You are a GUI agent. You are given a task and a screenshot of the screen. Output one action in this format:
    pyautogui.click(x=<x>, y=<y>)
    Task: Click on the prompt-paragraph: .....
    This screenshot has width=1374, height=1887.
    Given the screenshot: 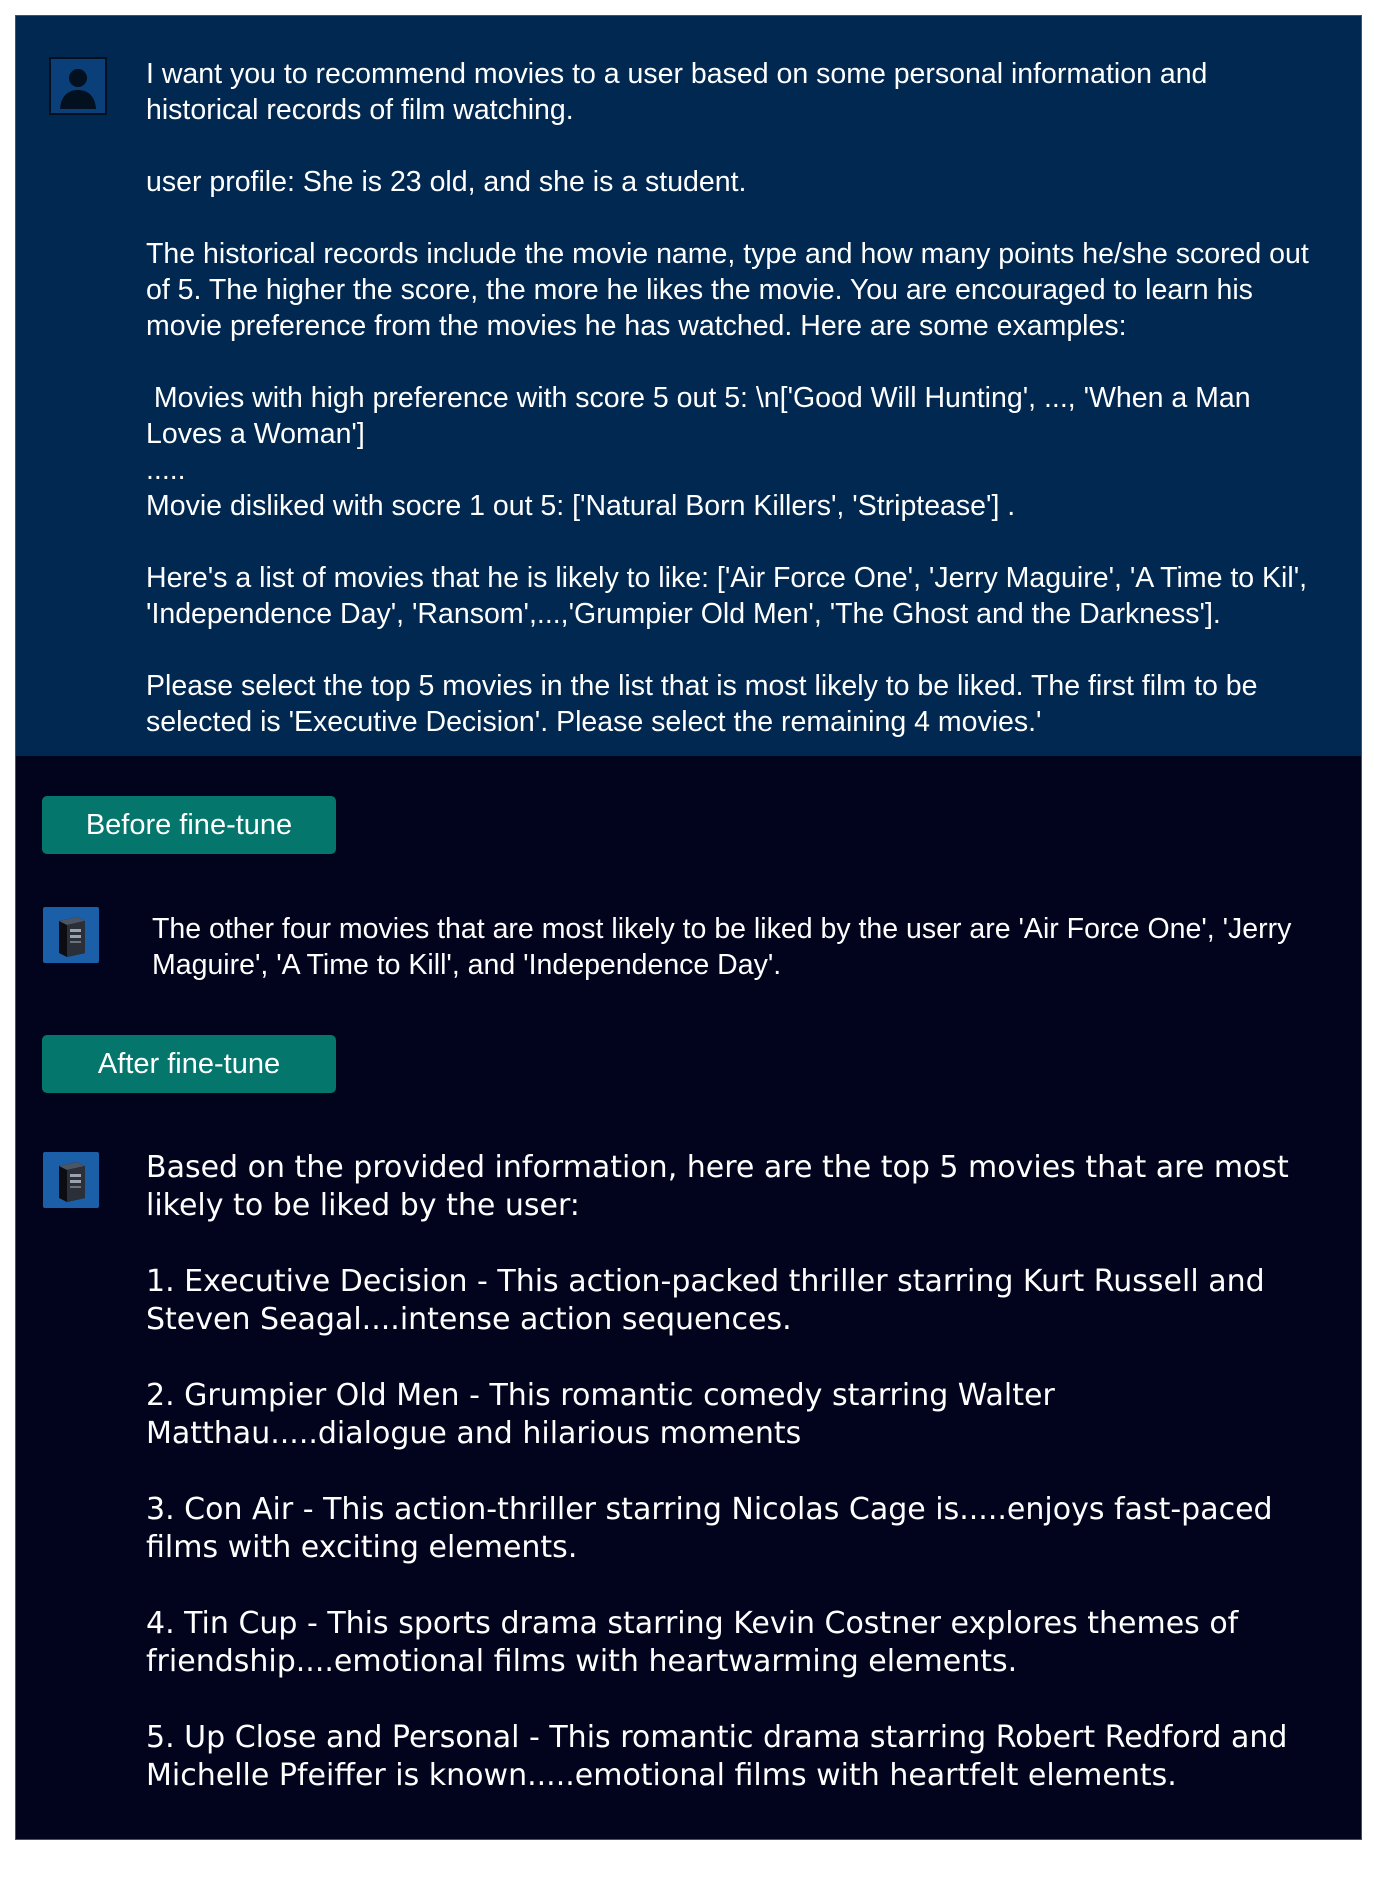 What is the action you would take?
    pyautogui.click(x=166, y=470)
    